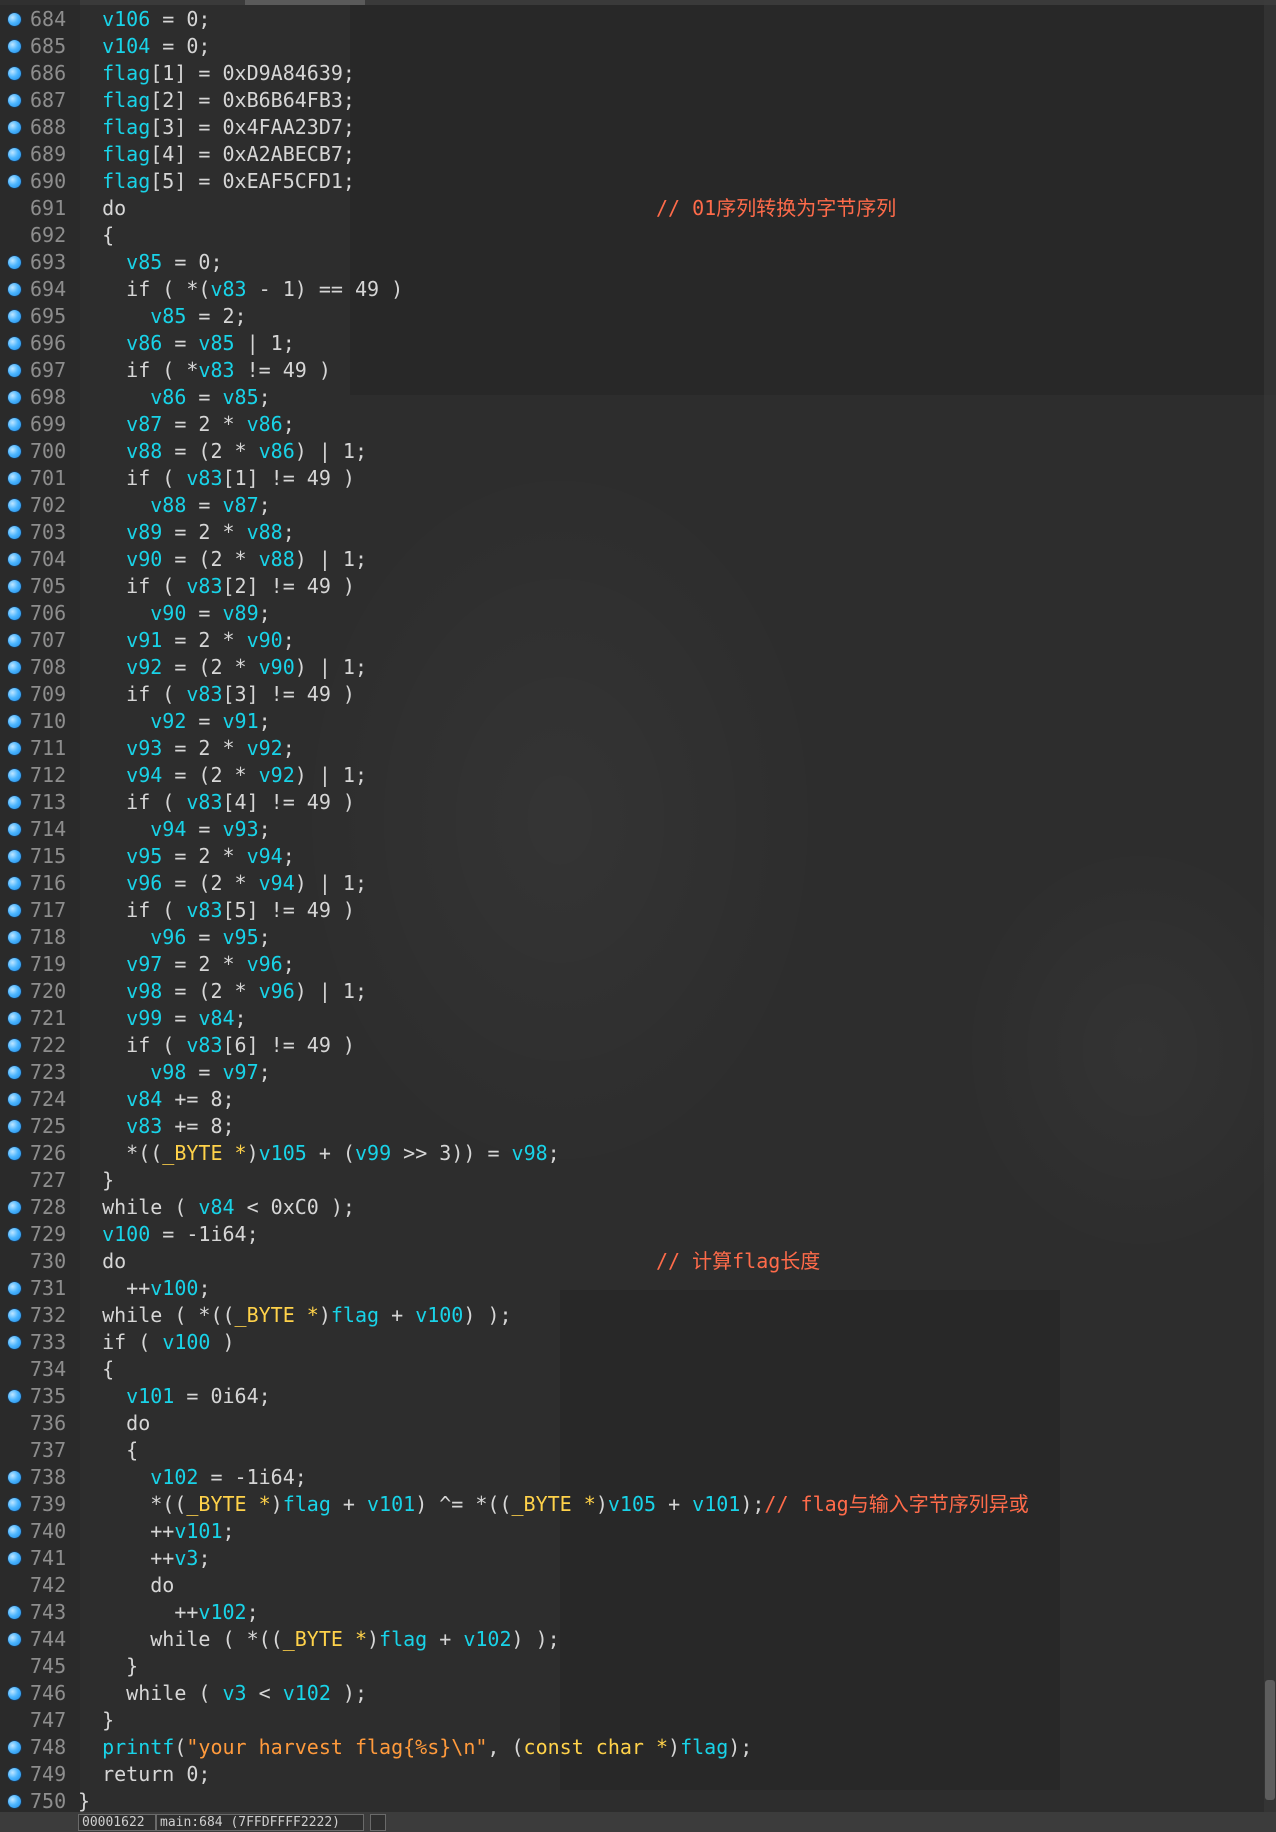 This screenshot has width=1276, height=1832. Describe the element at coordinates (638, 262) in the screenshot. I see `code-line: 693 v85 = 0;` at that location.